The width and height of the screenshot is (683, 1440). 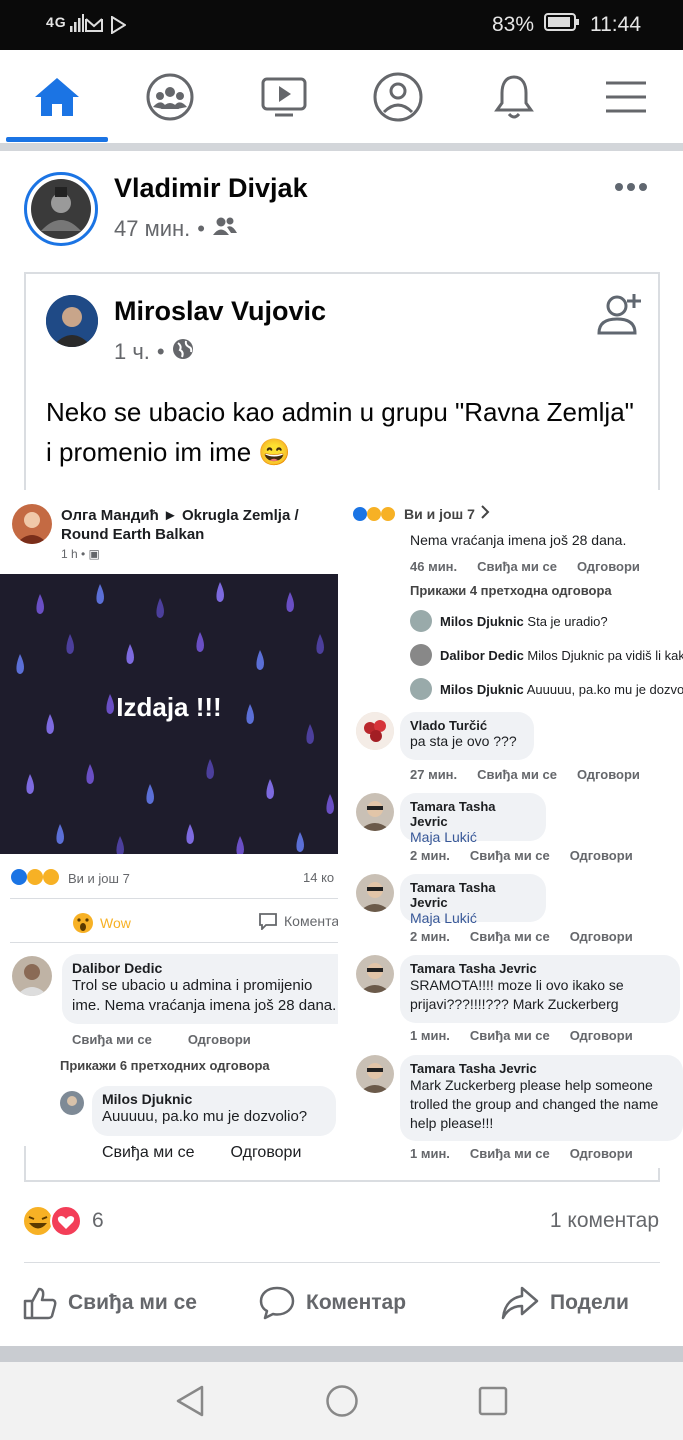 I want to click on c4-name: Tamara Tasha Jevric, so click(x=473, y=968).